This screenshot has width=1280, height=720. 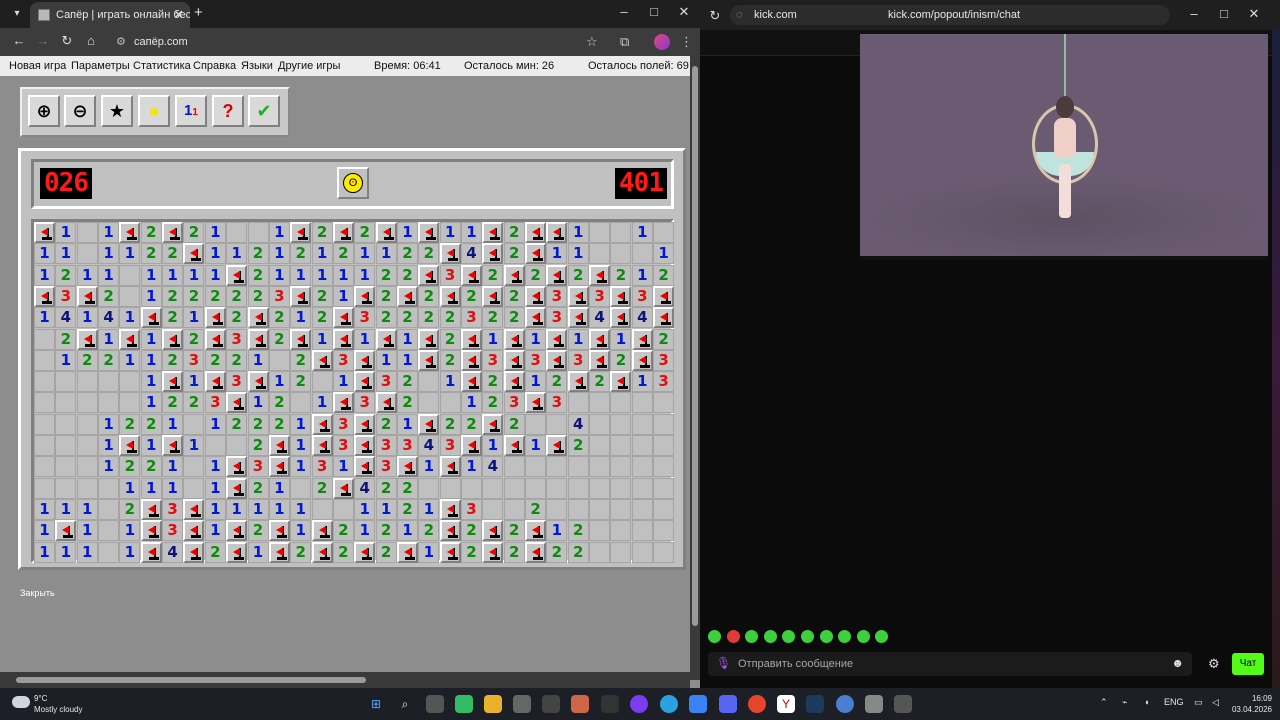 What do you see at coordinates (178, 15) in the screenshot?
I see `tab-close-icon: ✕` at bounding box center [178, 15].